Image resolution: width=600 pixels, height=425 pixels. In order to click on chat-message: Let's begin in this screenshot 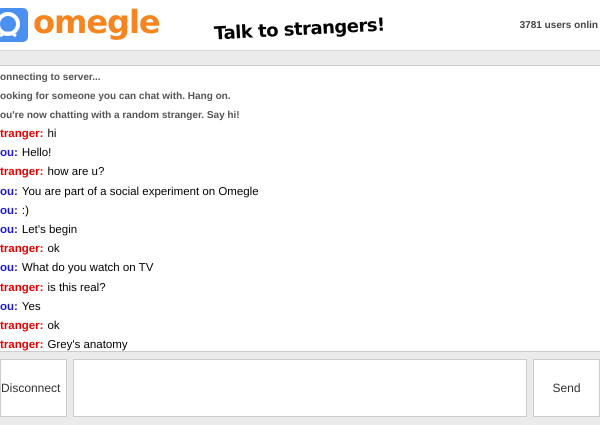, I will do `click(50, 230)`.